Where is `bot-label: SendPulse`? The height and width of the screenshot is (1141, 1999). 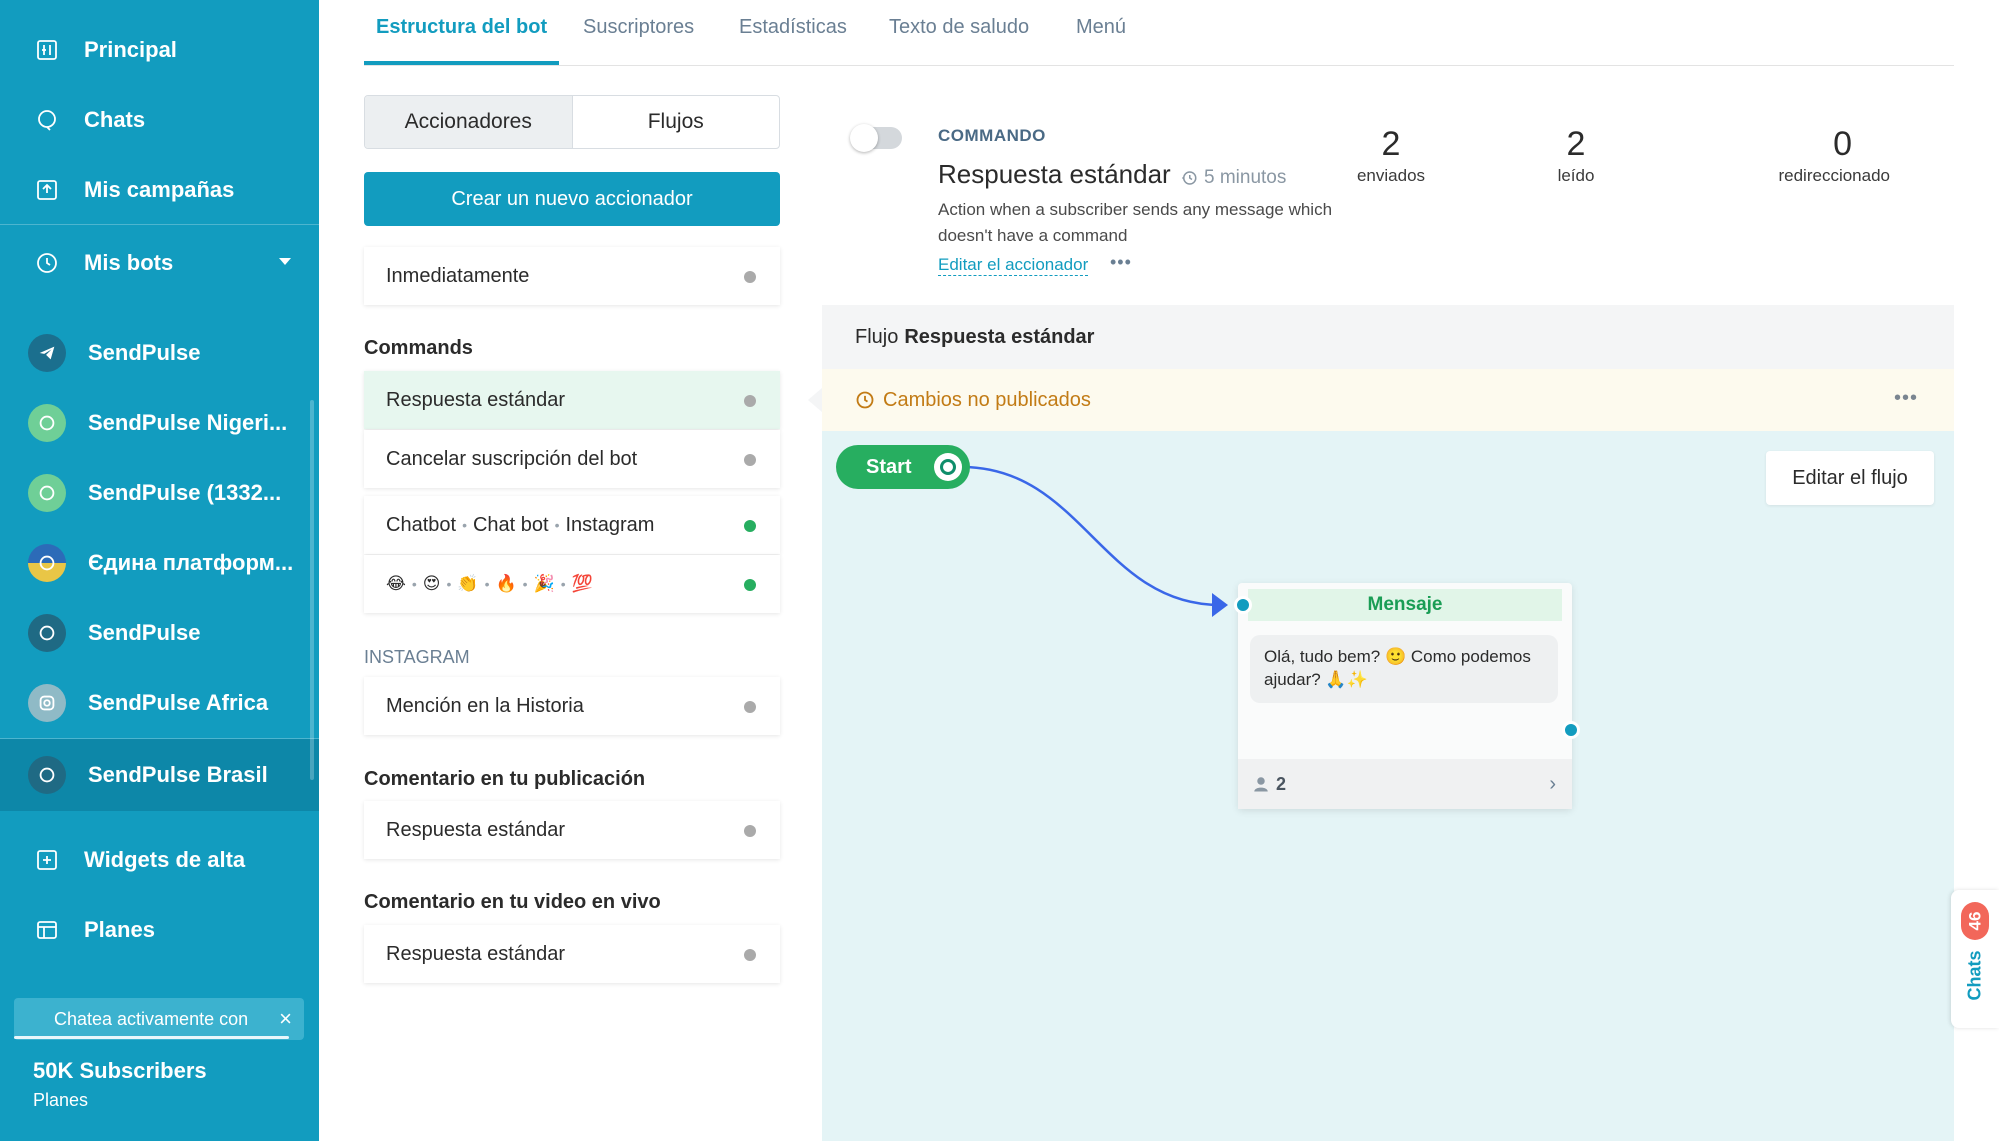
bot-label: SendPulse is located at coordinates (144, 352).